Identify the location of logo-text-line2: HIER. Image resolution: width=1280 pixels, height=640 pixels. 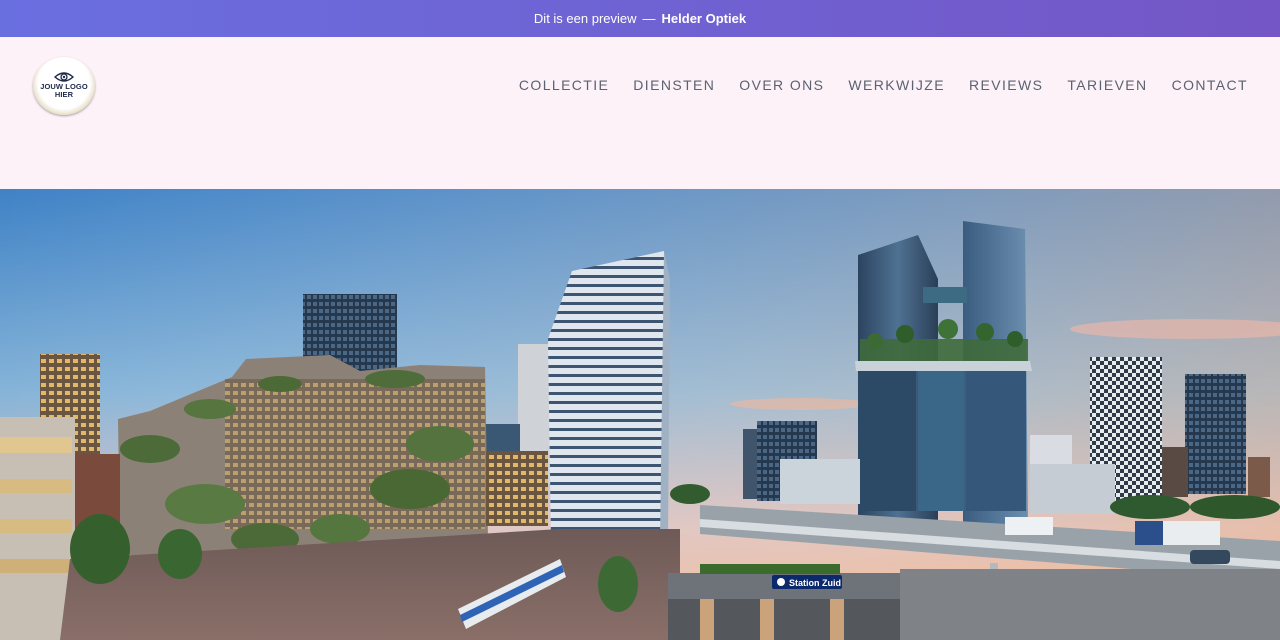
(64, 94).